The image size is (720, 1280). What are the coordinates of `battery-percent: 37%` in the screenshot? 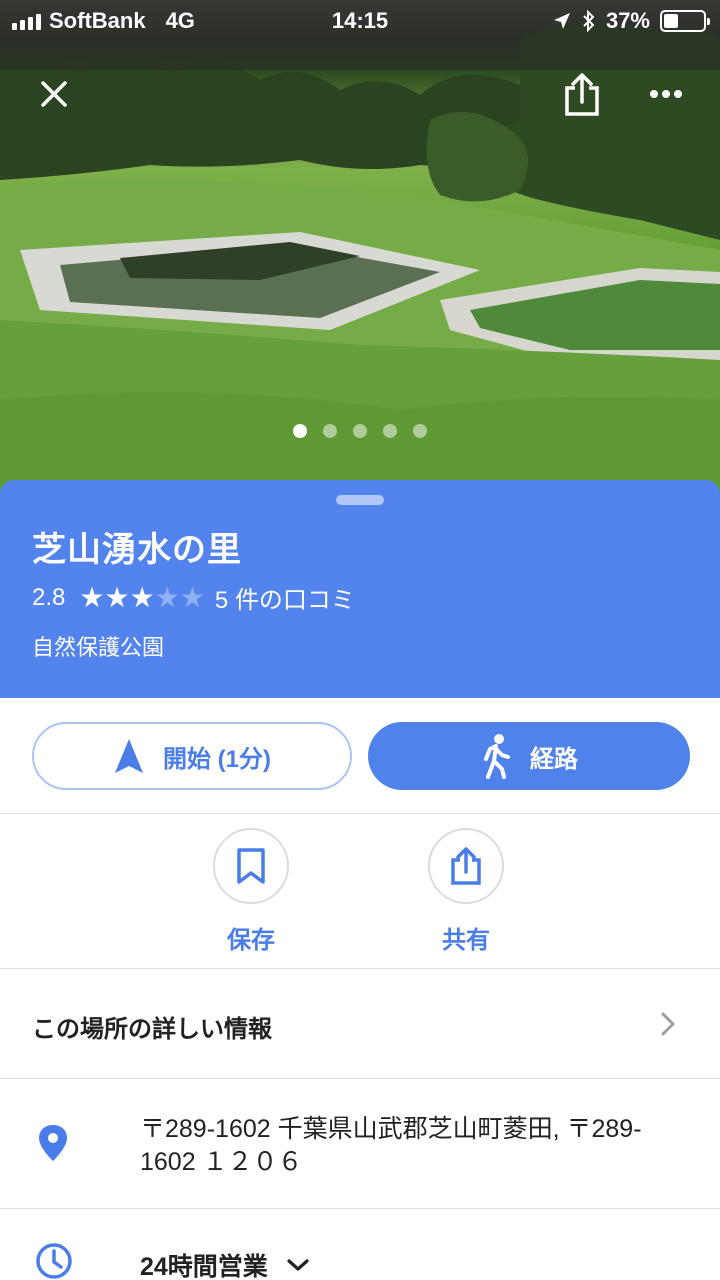 It's located at (627, 20).